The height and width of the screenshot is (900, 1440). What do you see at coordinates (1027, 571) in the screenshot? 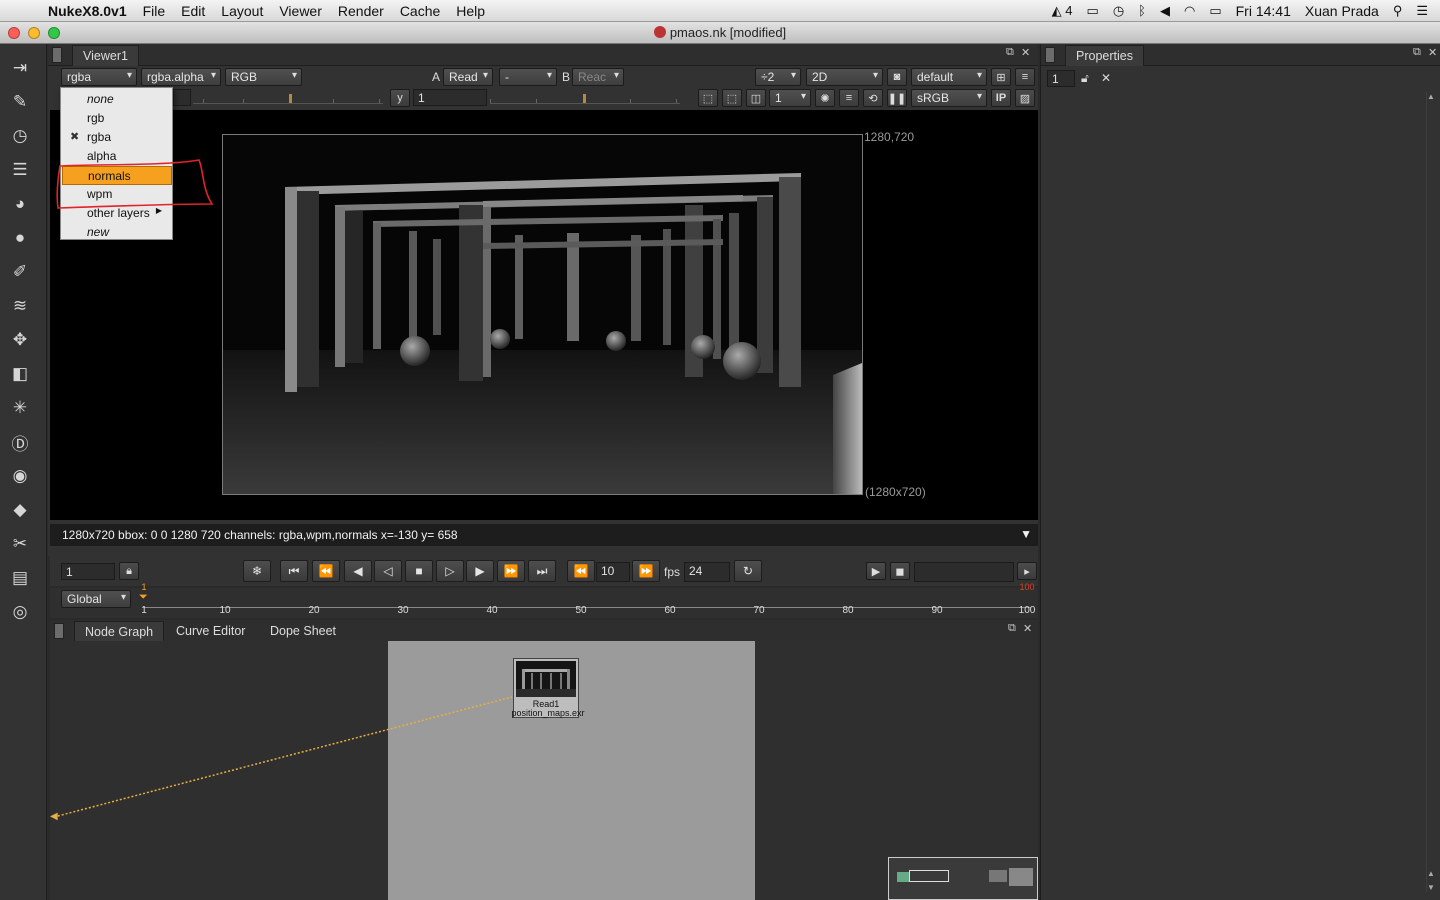
I see `playback-range-toggle-icon: ▸` at bounding box center [1027, 571].